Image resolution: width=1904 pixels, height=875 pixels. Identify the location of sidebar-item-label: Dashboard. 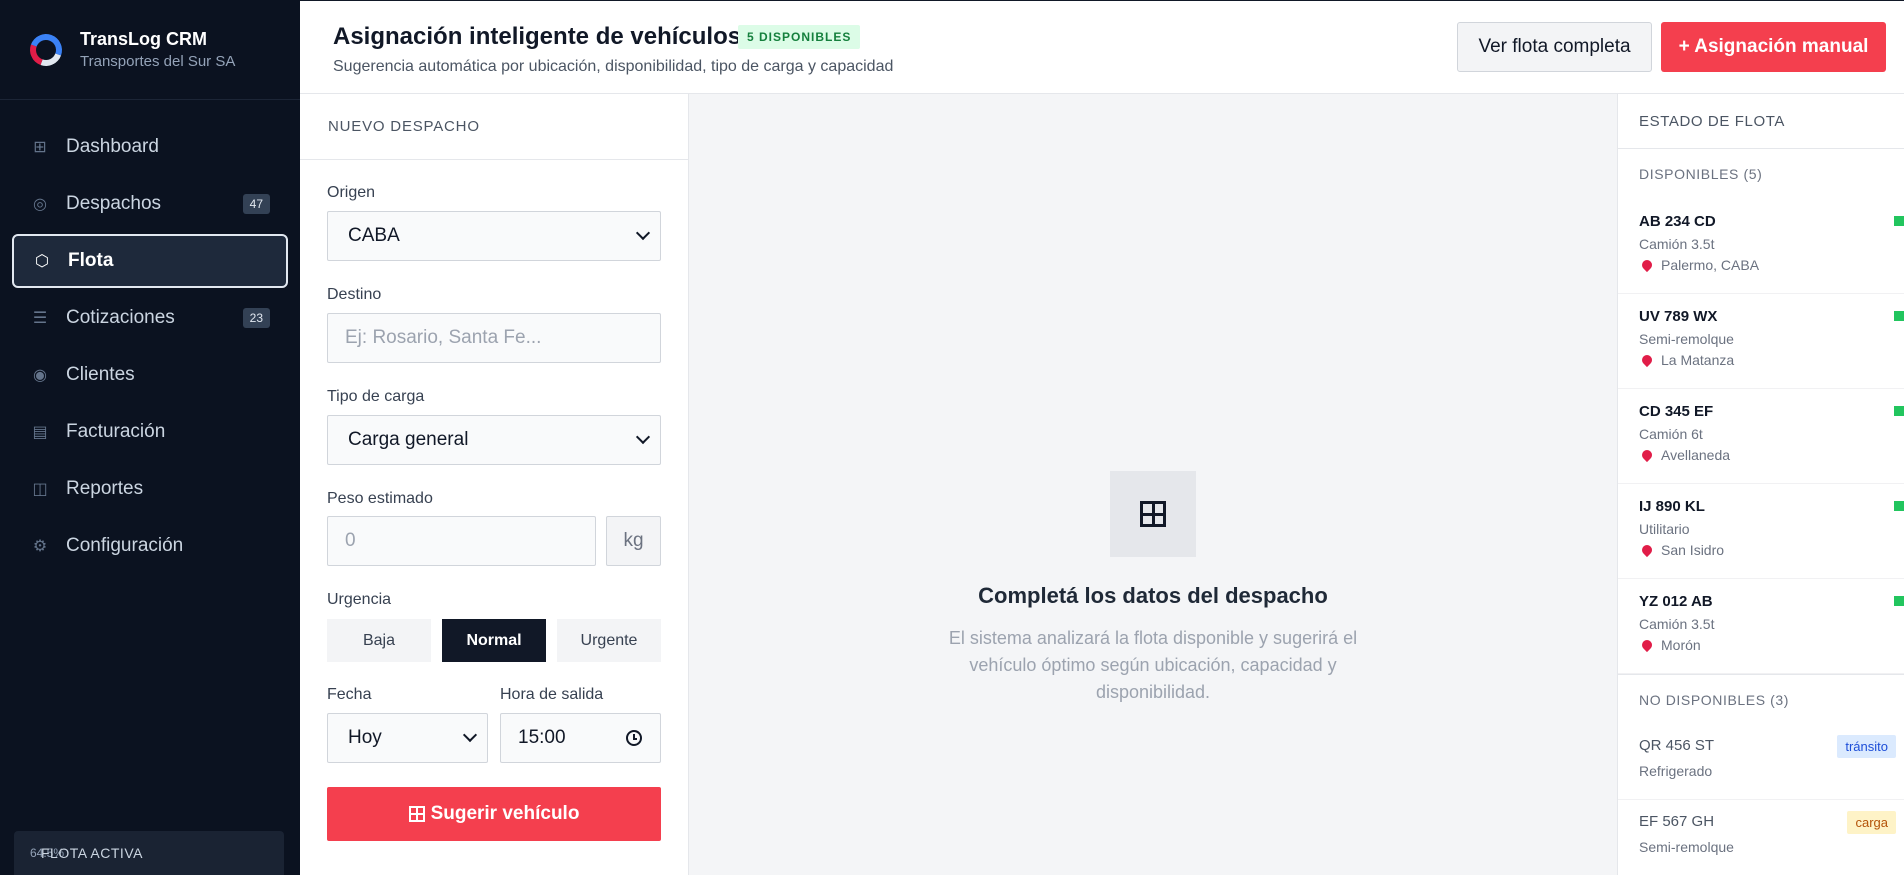
(112, 146).